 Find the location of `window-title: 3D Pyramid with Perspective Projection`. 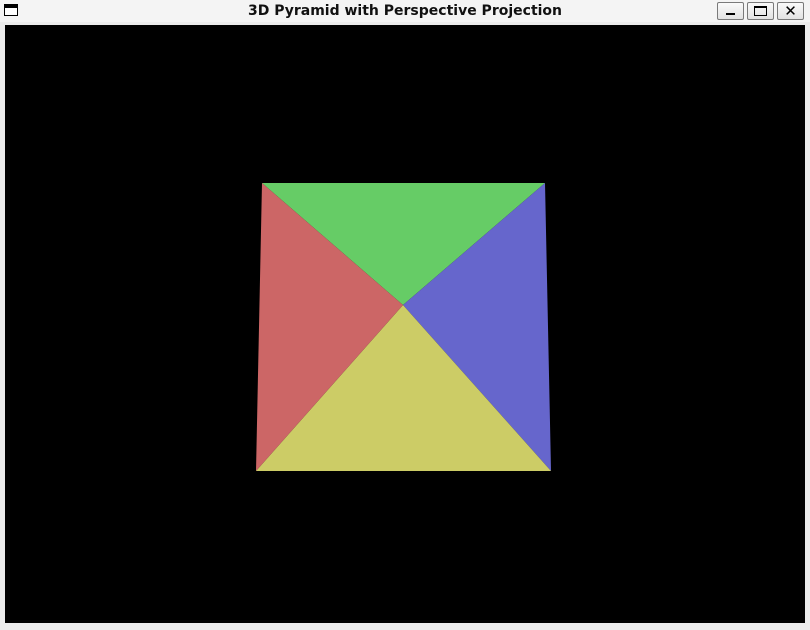

window-title: 3D Pyramid with Perspective Projection is located at coordinates (405, 11).